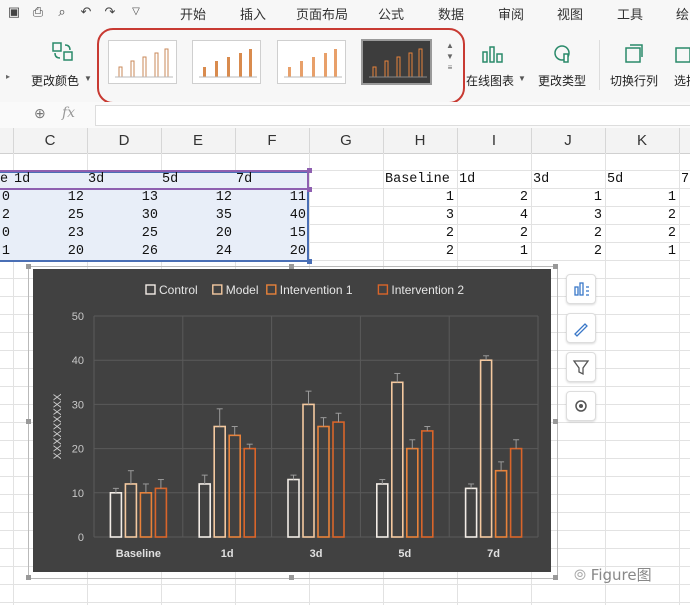 This screenshot has height=605, width=690. What do you see at coordinates (494, 140) in the screenshot?
I see `column-header-i: I` at bounding box center [494, 140].